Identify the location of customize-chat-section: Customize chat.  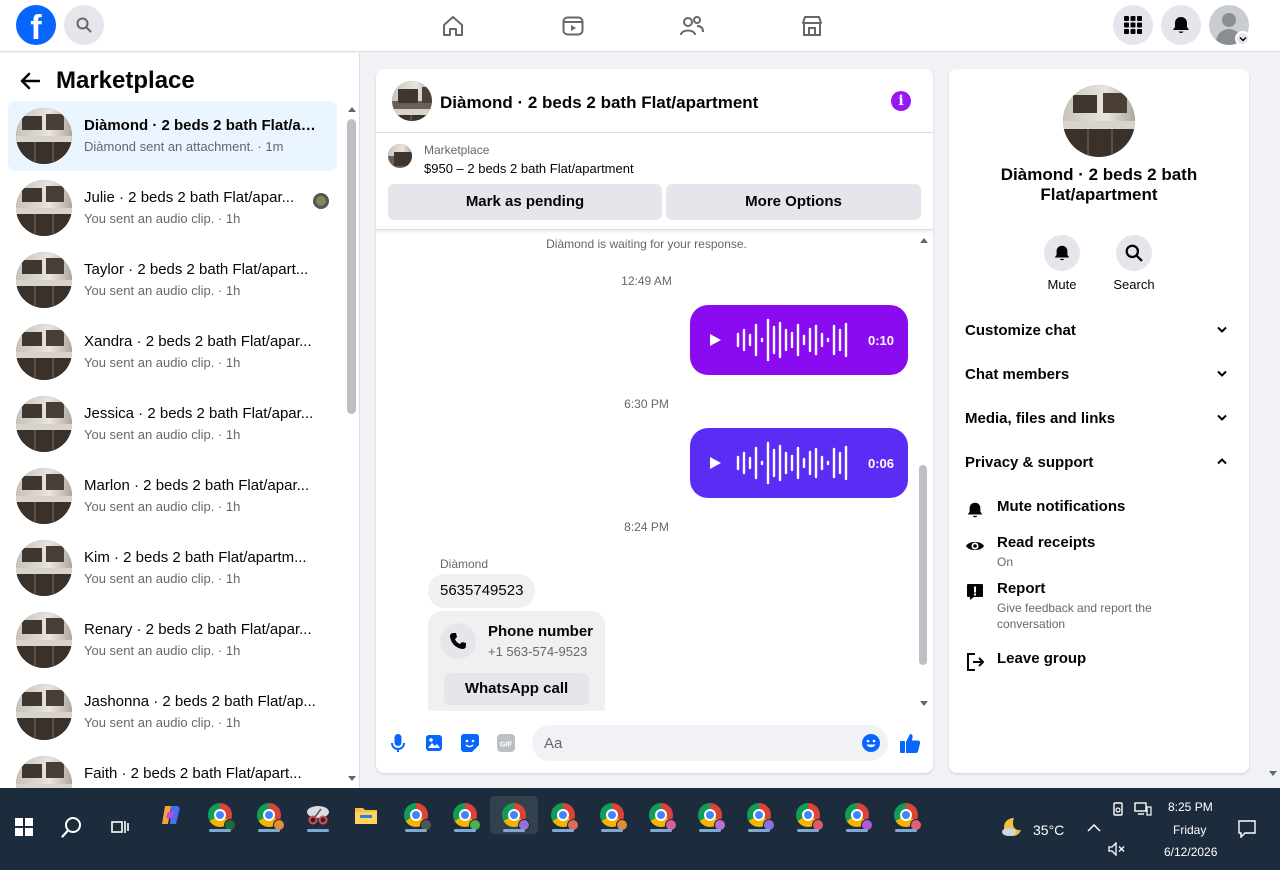
(1099, 334).